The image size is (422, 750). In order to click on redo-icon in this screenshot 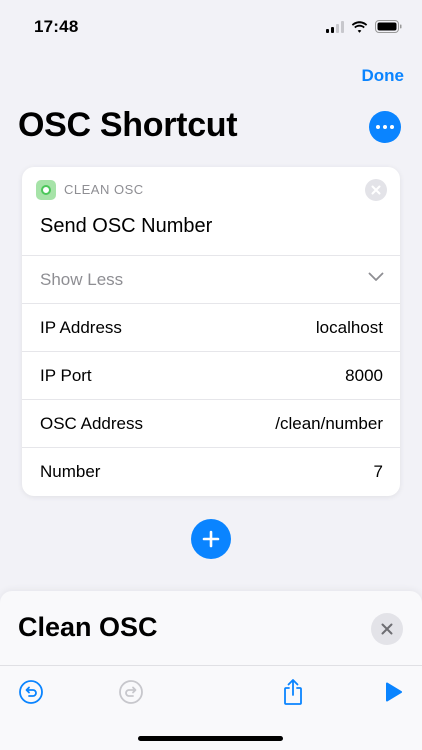, I will do `click(131, 692)`.